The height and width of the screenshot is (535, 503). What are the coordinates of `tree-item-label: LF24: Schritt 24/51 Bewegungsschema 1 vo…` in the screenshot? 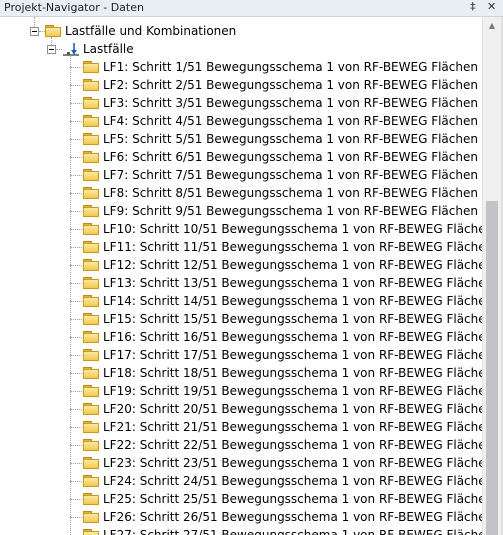 It's located at (298, 481).